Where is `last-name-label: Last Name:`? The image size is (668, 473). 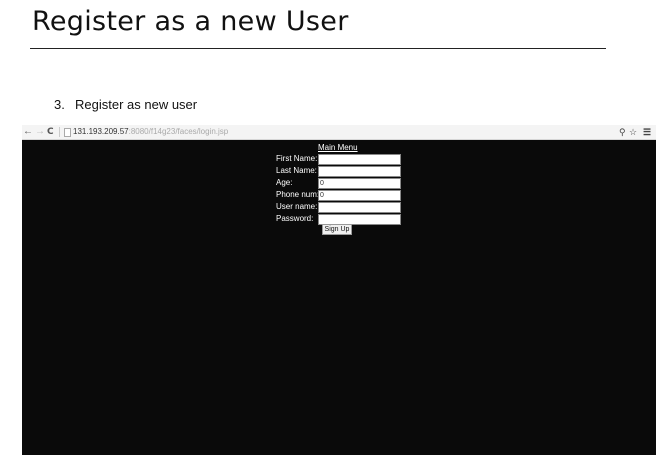 last-name-label: Last Name: is located at coordinates (296, 170).